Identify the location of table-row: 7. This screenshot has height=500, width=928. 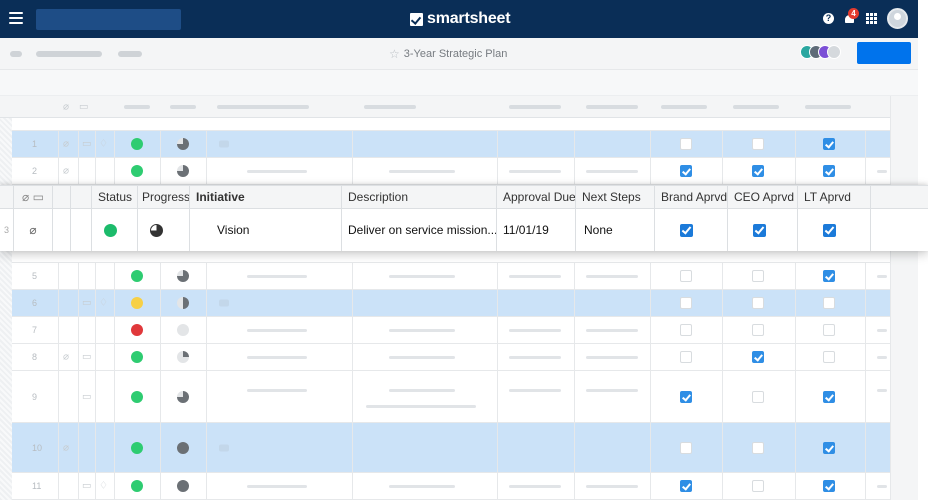
(445, 330).